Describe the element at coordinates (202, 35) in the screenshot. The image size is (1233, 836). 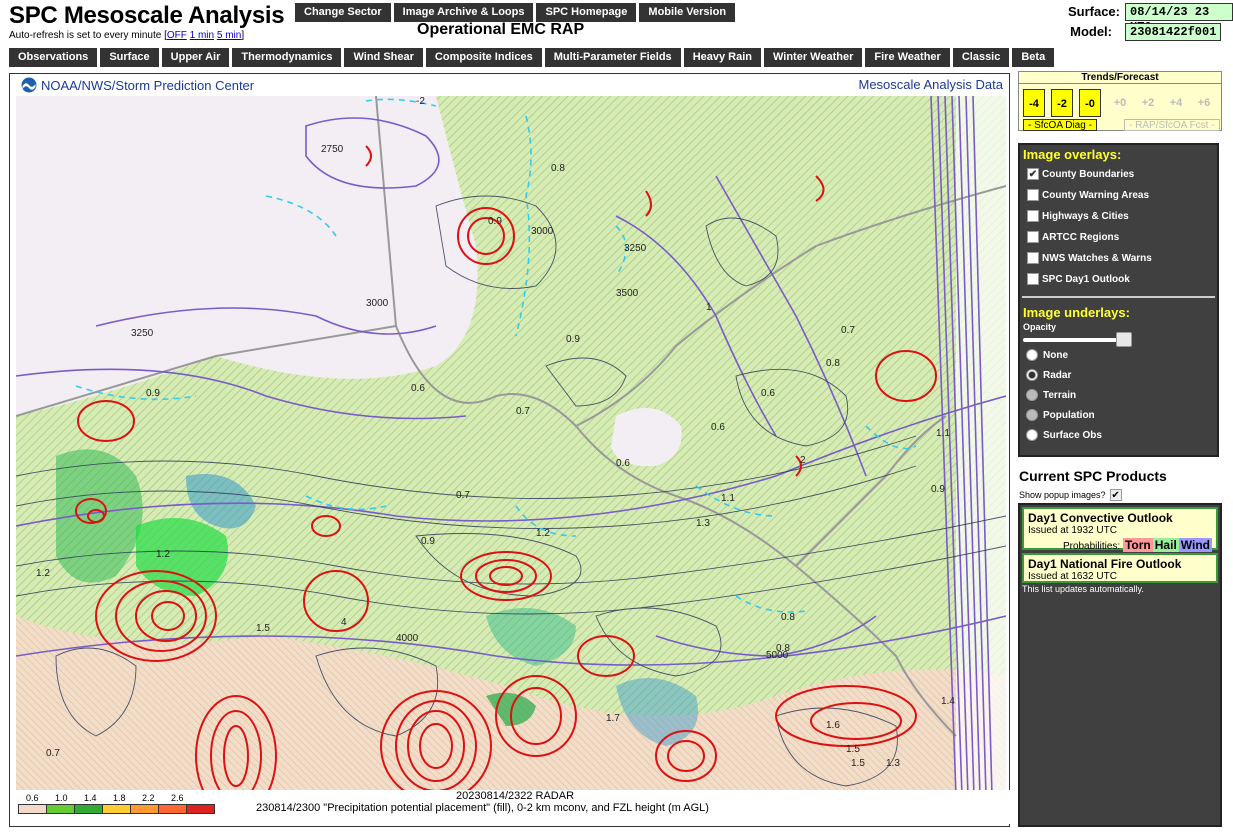
I see `refresh-1min-link: 1 min` at that location.